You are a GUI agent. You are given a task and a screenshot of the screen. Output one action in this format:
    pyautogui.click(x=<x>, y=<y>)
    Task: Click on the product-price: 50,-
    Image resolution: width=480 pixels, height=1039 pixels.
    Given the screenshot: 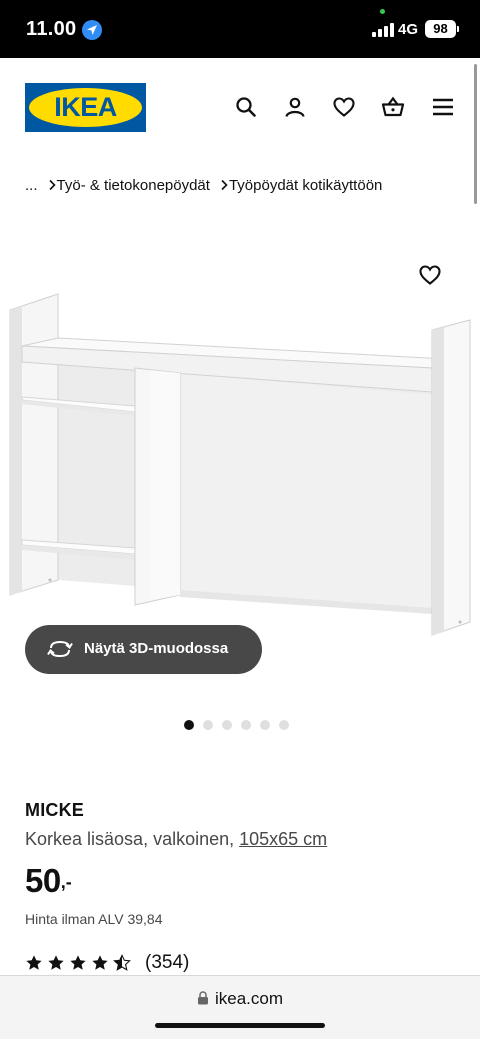 What is the action you would take?
    pyautogui.click(x=48, y=882)
    